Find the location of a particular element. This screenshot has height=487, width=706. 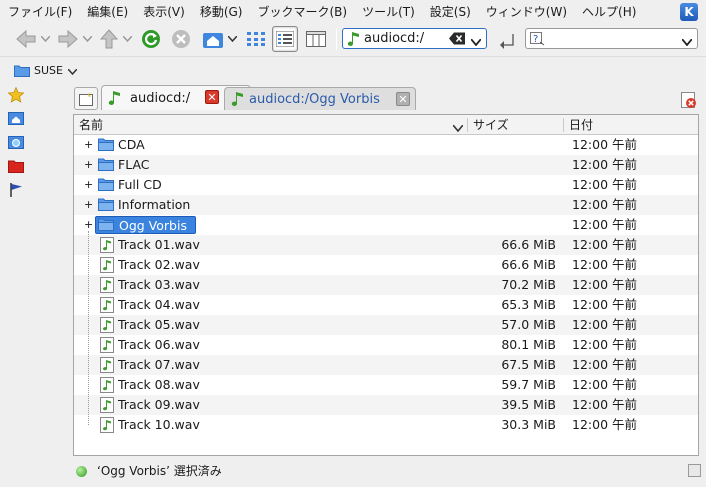

new-tab-button is located at coordinates (86, 98).